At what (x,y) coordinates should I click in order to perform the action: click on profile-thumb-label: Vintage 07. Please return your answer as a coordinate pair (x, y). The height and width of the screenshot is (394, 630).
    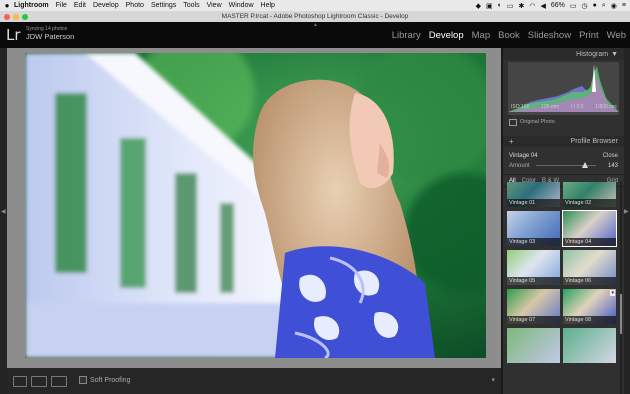
    Looking at the image, I should click on (533, 320).